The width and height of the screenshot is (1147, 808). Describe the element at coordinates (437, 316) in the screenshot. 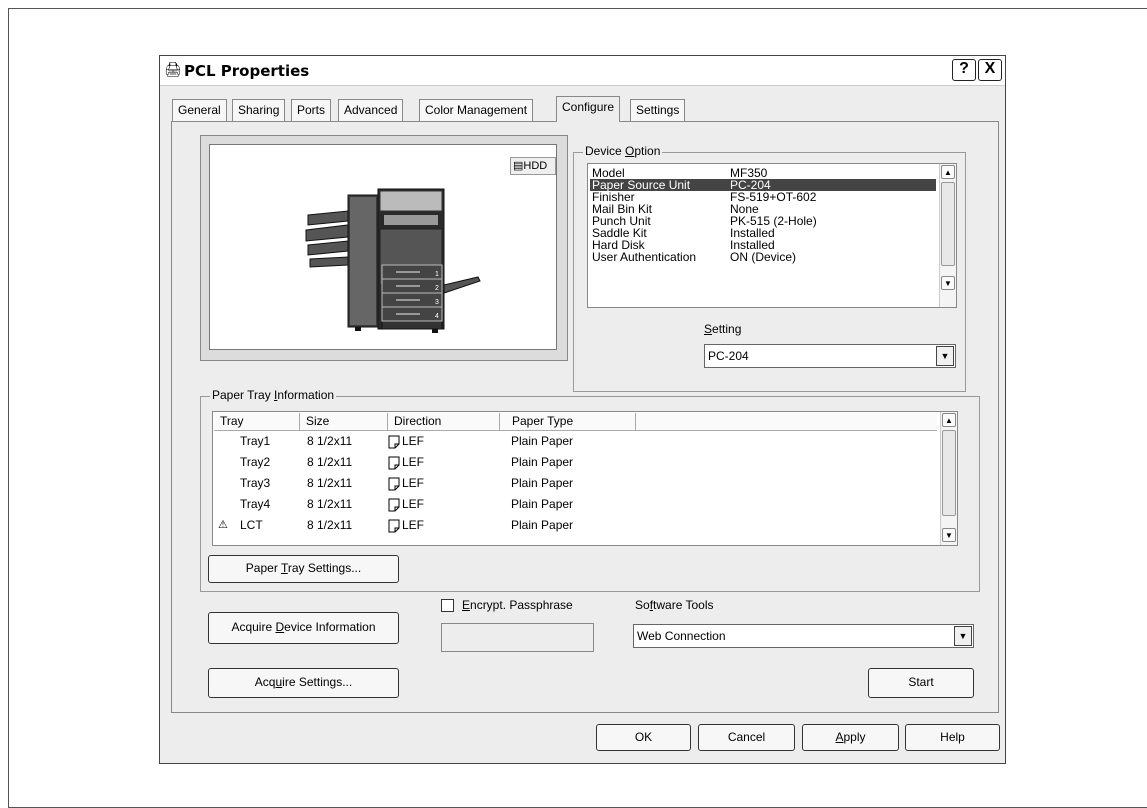

I see `tray-number: 4` at that location.